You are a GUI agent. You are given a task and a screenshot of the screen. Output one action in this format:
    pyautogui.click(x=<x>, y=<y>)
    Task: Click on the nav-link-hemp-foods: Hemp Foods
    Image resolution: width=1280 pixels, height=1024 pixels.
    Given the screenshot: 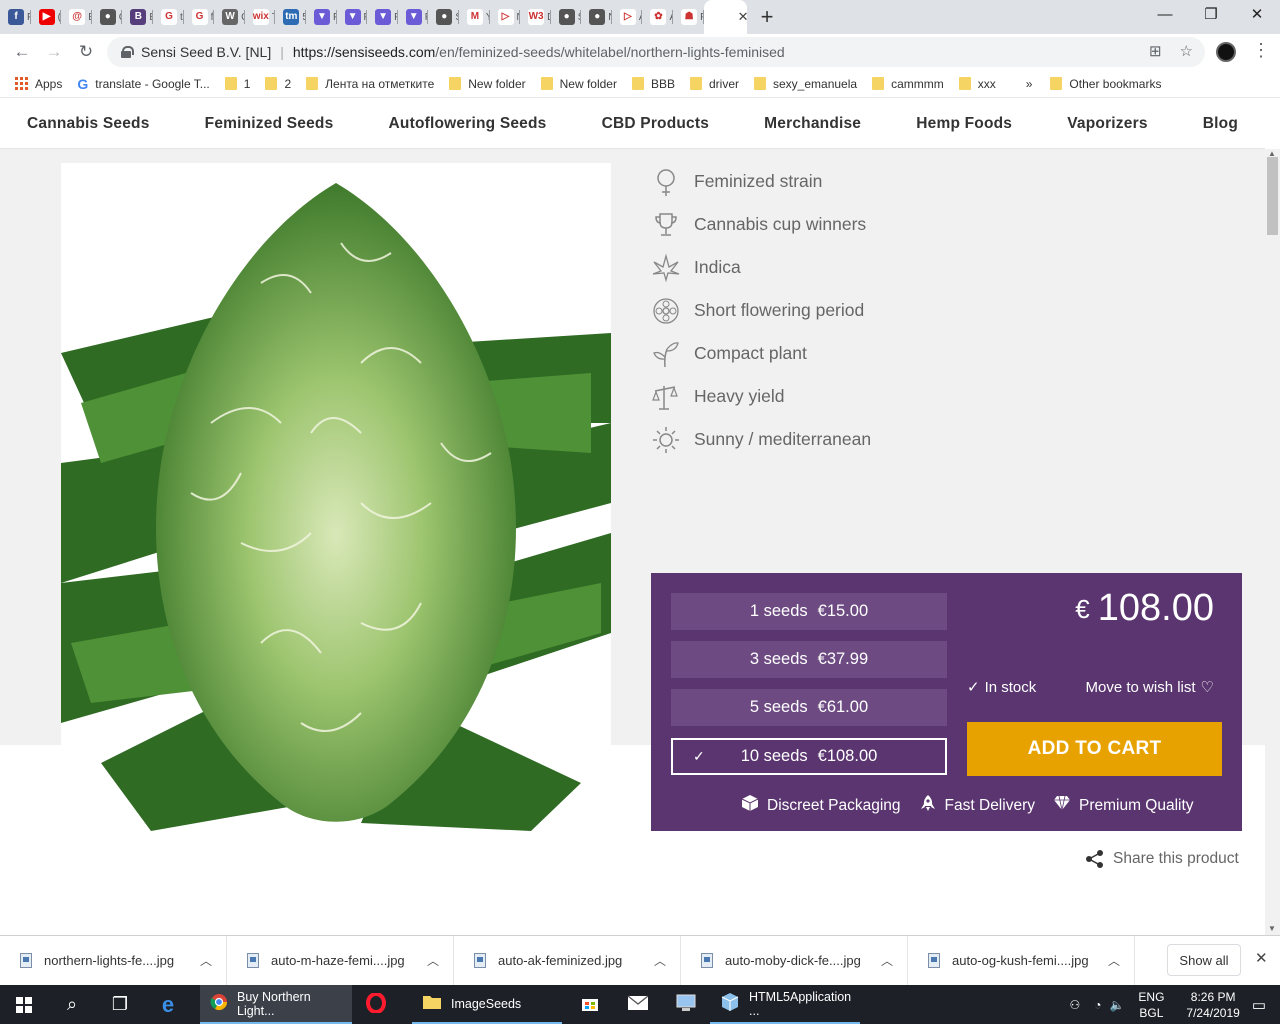 What is the action you would take?
    pyautogui.click(x=964, y=124)
    